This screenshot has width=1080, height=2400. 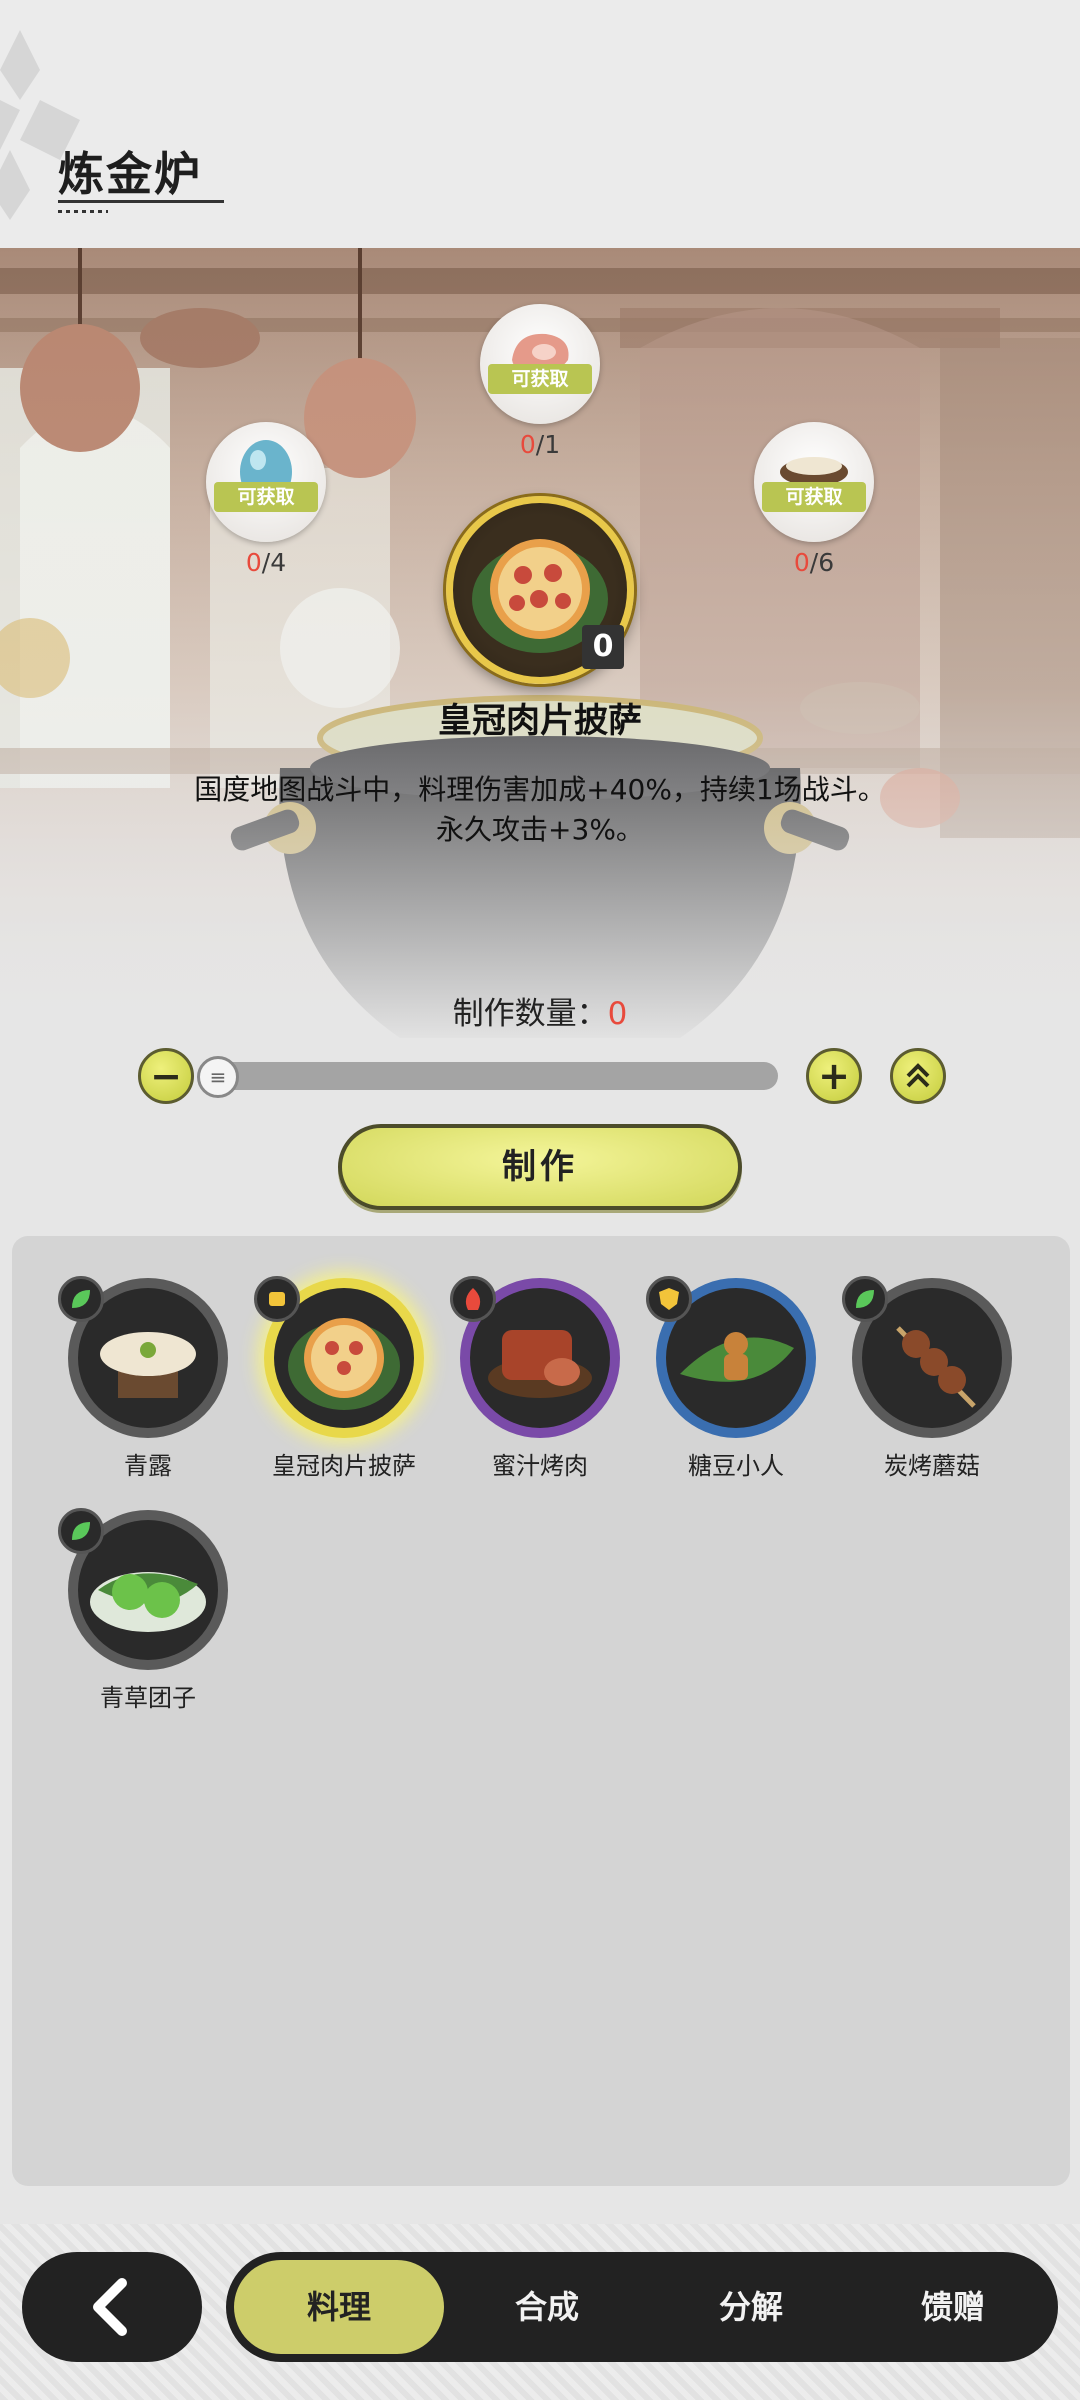 What do you see at coordinates (83, 211) in the screenshot?
I see `title-dots` at bounding box center [83, 211].